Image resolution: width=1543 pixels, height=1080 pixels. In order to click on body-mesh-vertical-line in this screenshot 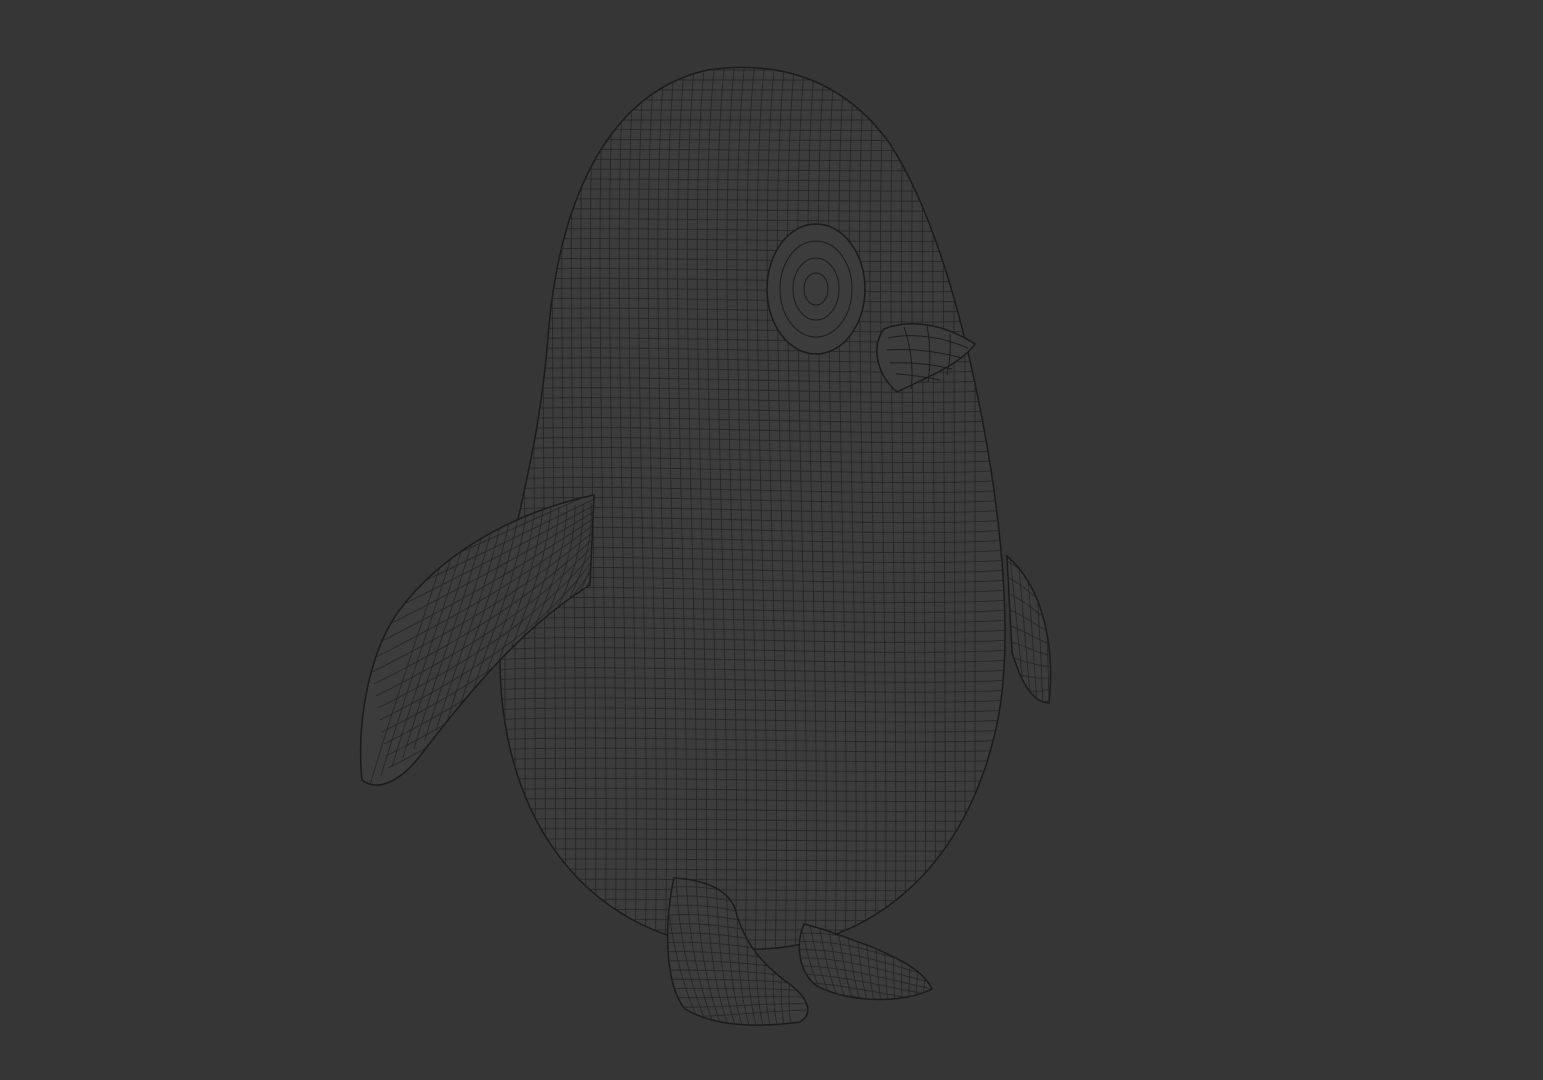, I will do `click(515, 508)`.